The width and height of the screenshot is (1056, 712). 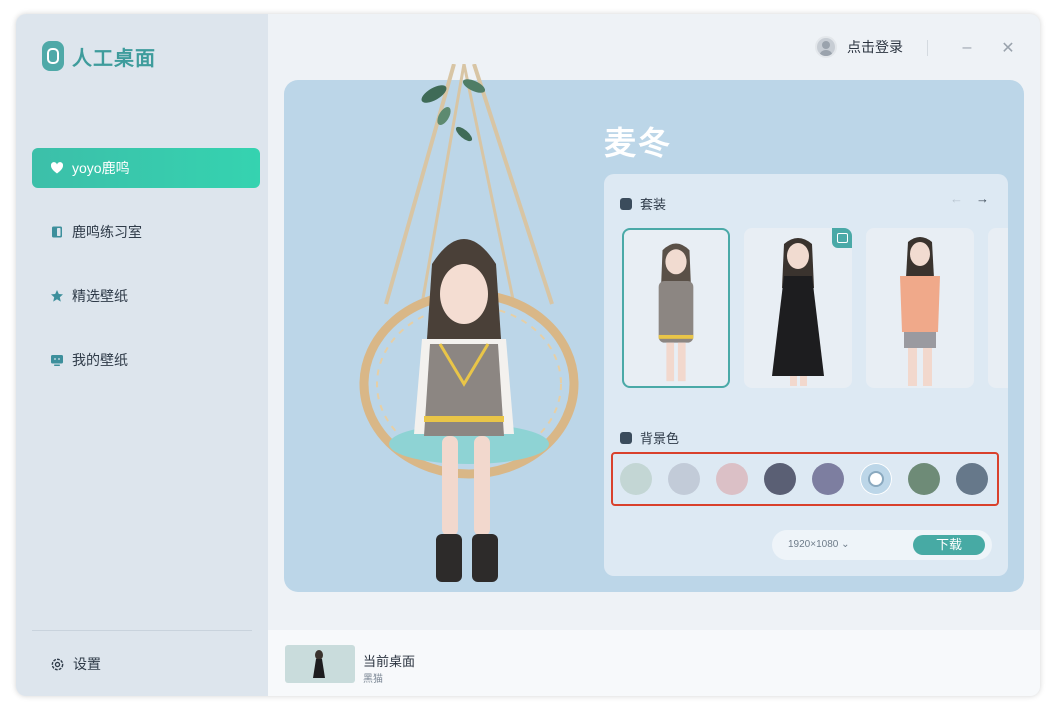 What do you see at coordinates (114, 58) in the screenshot?
I see `app-name: 人工桌面` at bounding box center [114, 58].